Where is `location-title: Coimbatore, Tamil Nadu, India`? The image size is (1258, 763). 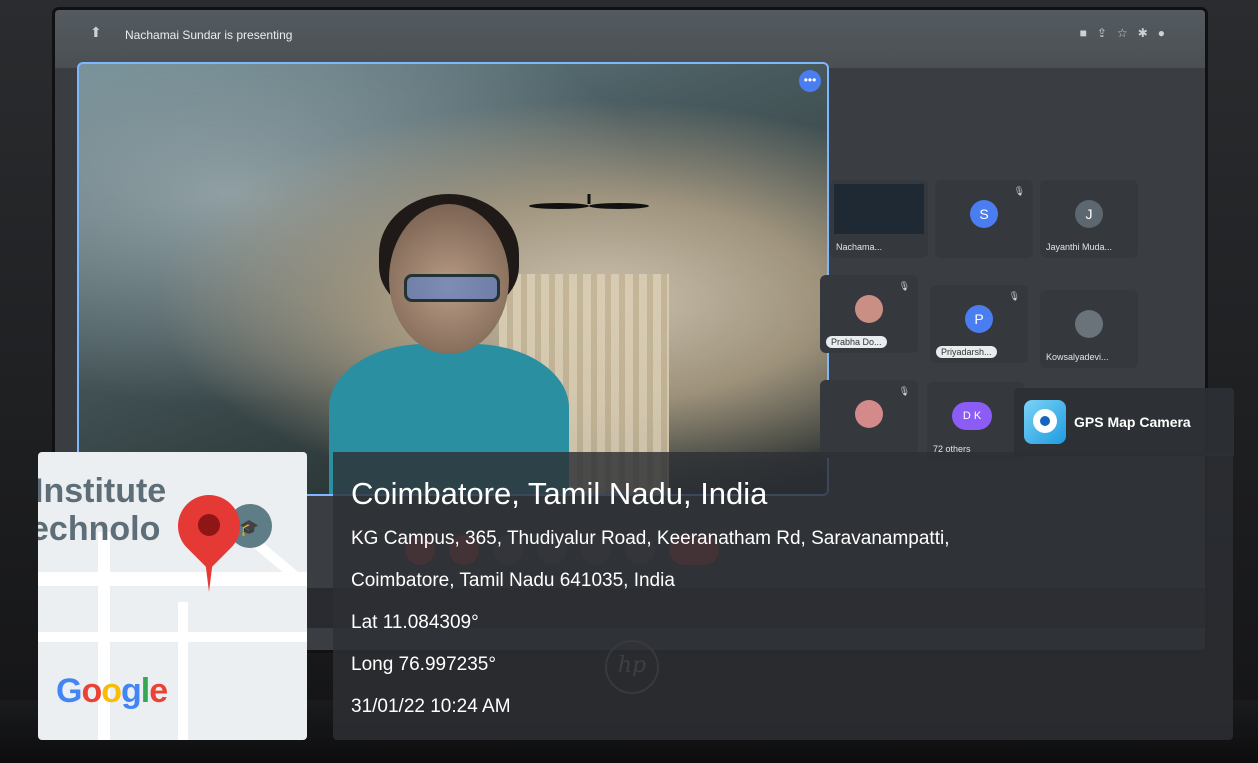
location-title: Coimbatore, Tamil Nadu, India is located at coordinates (559, 493).